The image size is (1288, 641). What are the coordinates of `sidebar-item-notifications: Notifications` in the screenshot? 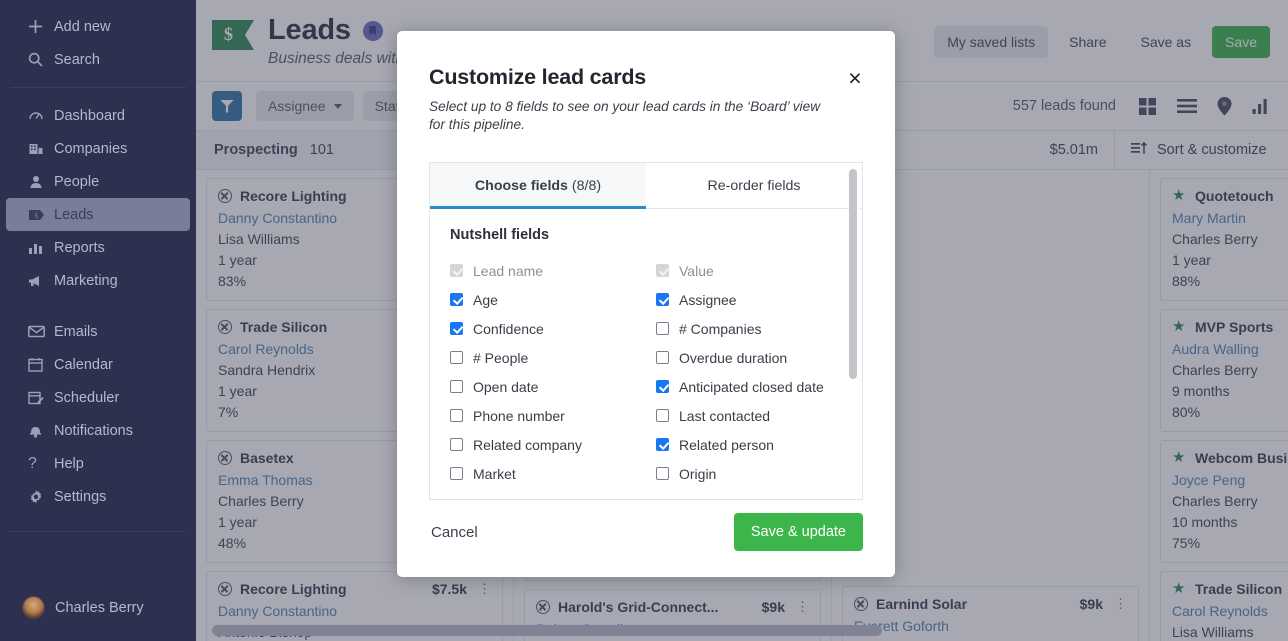 It's located at (98, 430).